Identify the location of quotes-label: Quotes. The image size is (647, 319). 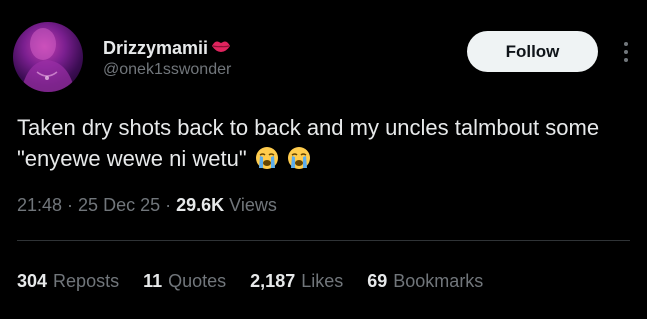
(197, 281).